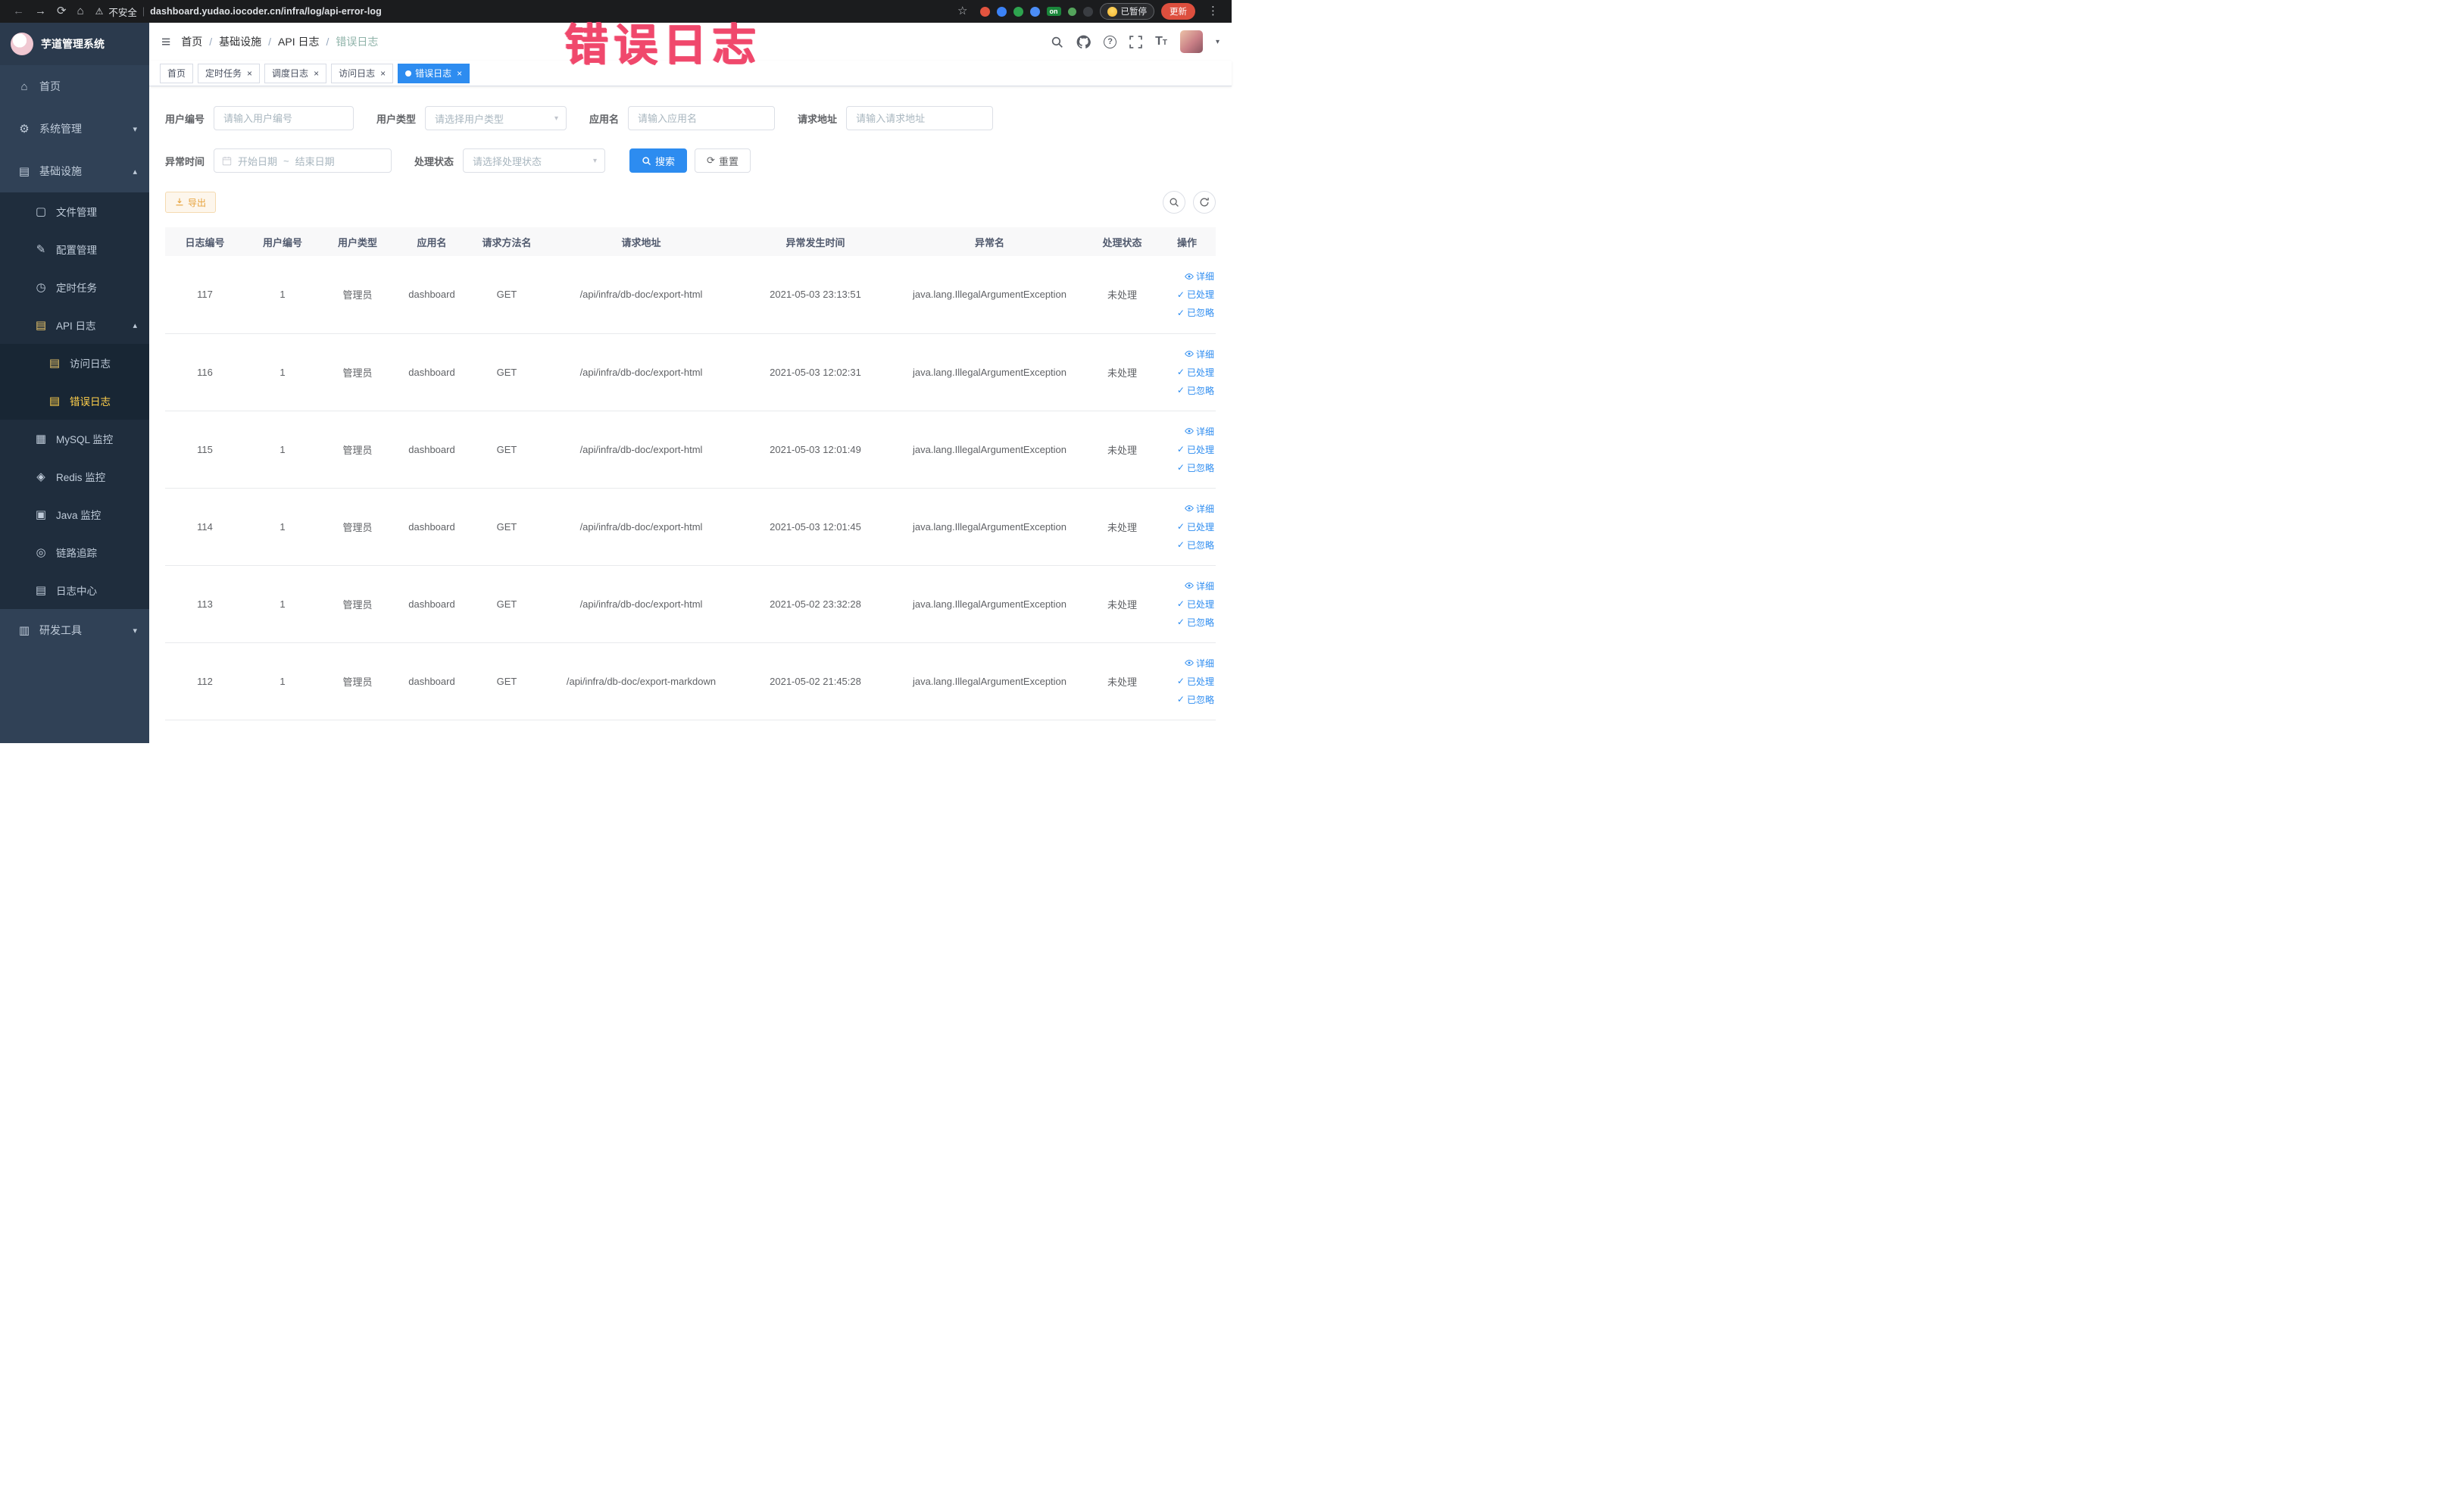 The height and width of the screenshot is (1487, 2464). Describe the element at coordinates (815, 295) in the screenshot. I see `cell-exception-time: 2021-05-03 23:13:51` at that location.